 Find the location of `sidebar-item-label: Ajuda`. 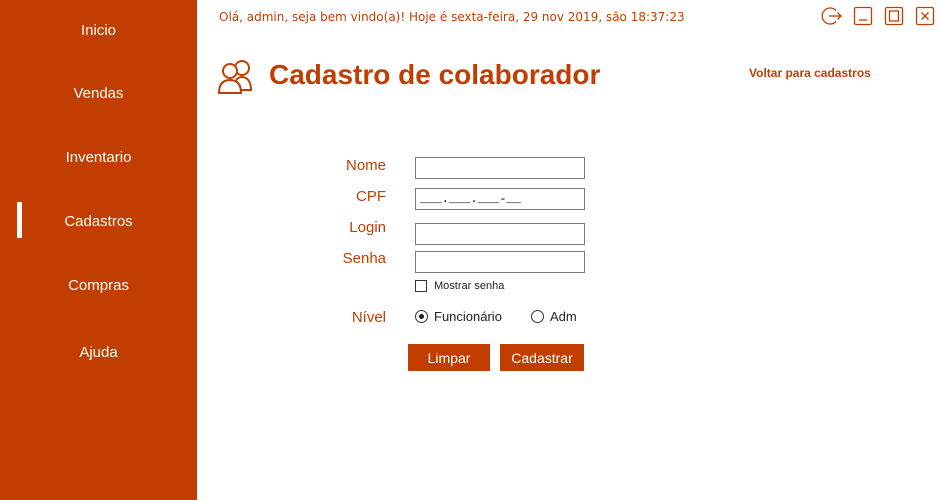

sidebar-item-label: Ajuda is located at coordinates (98, 352).